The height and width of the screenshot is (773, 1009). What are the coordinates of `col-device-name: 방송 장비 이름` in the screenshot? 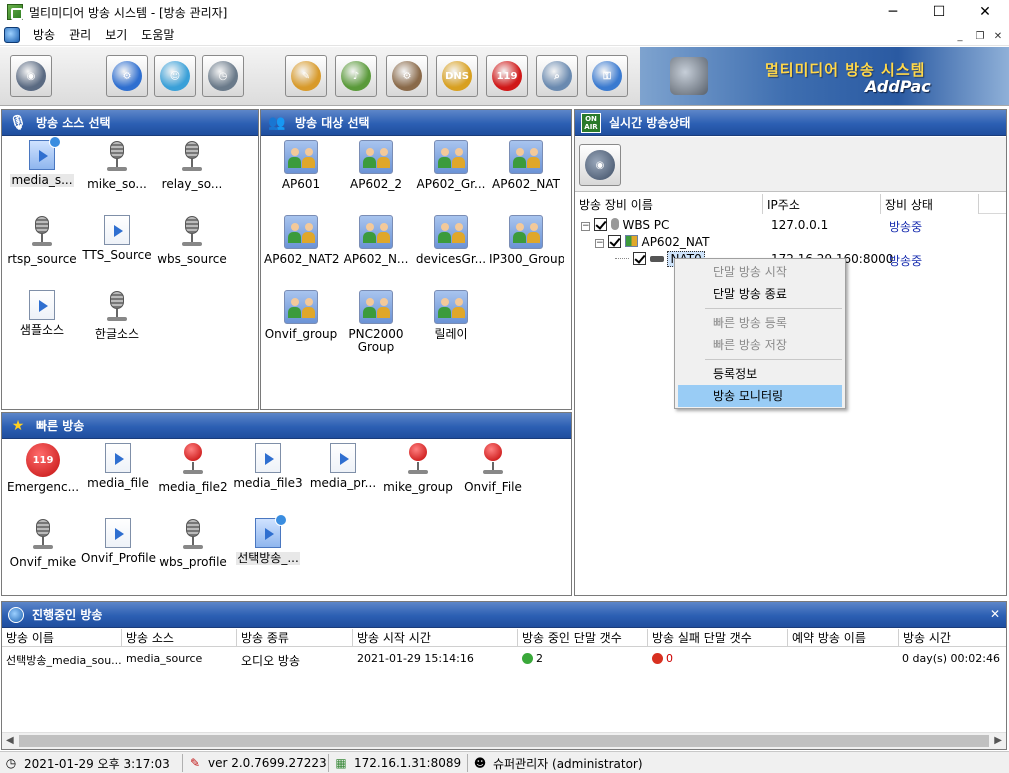 It's located at (669, 204).